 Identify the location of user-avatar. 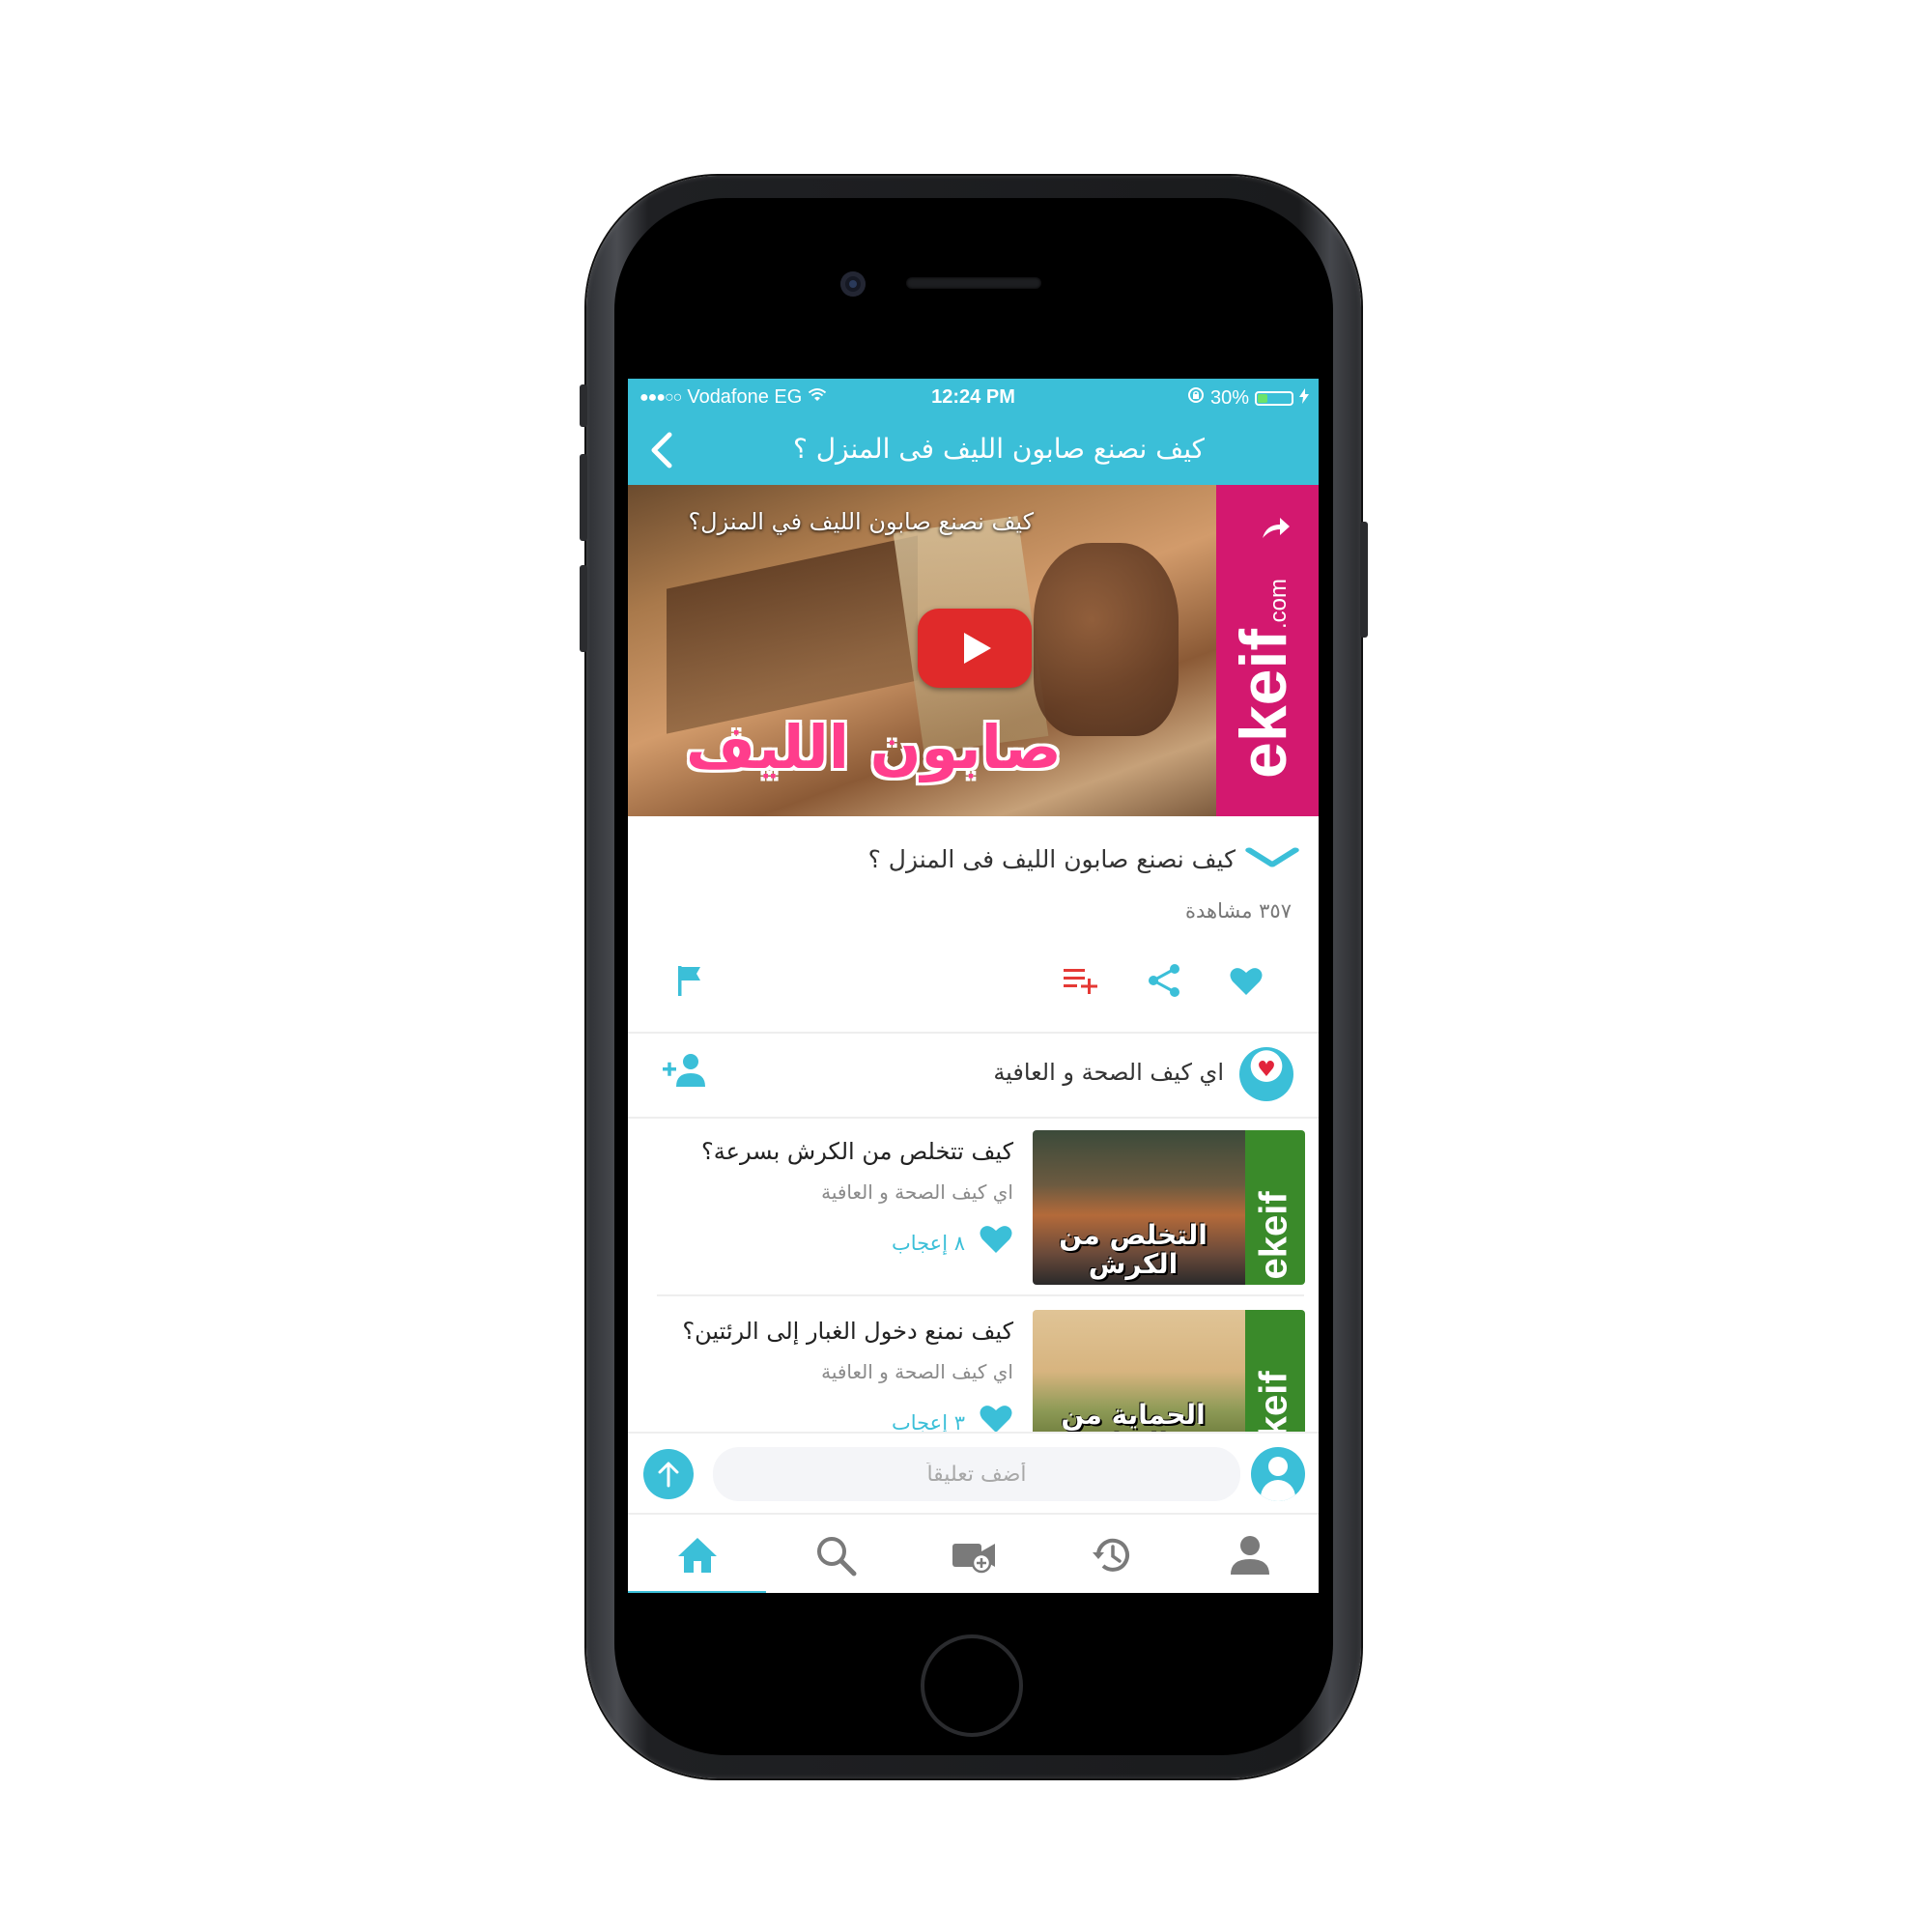
(1278, 1474).